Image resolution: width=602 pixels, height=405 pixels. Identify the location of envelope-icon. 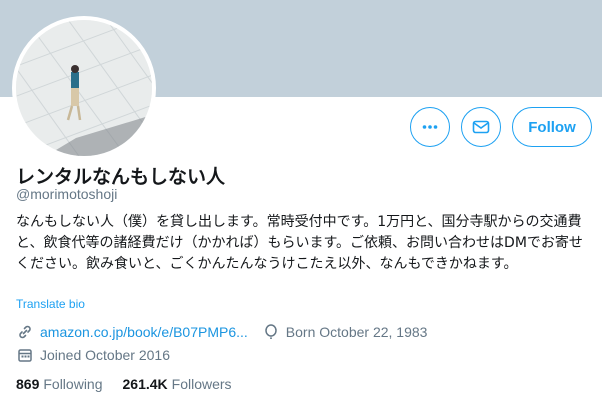
(481, 127).